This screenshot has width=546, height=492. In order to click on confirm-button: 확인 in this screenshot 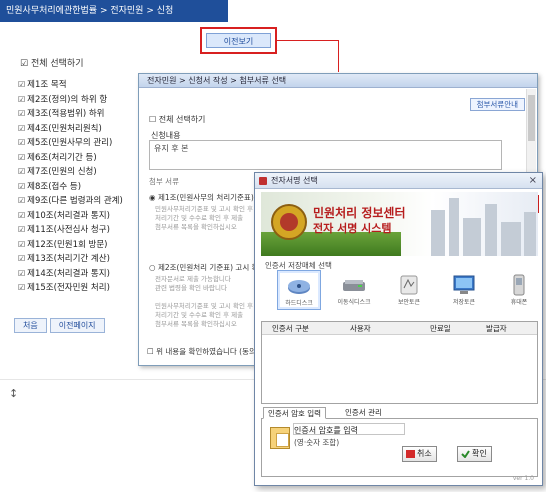, I will do `click(474, 454)`.